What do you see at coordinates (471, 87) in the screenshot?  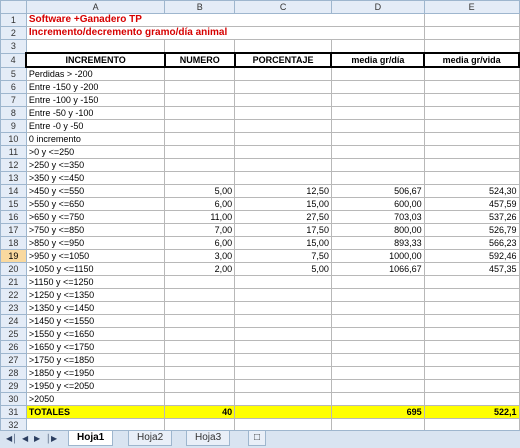 I see `cell-e6` at bounding box center [471, 87].